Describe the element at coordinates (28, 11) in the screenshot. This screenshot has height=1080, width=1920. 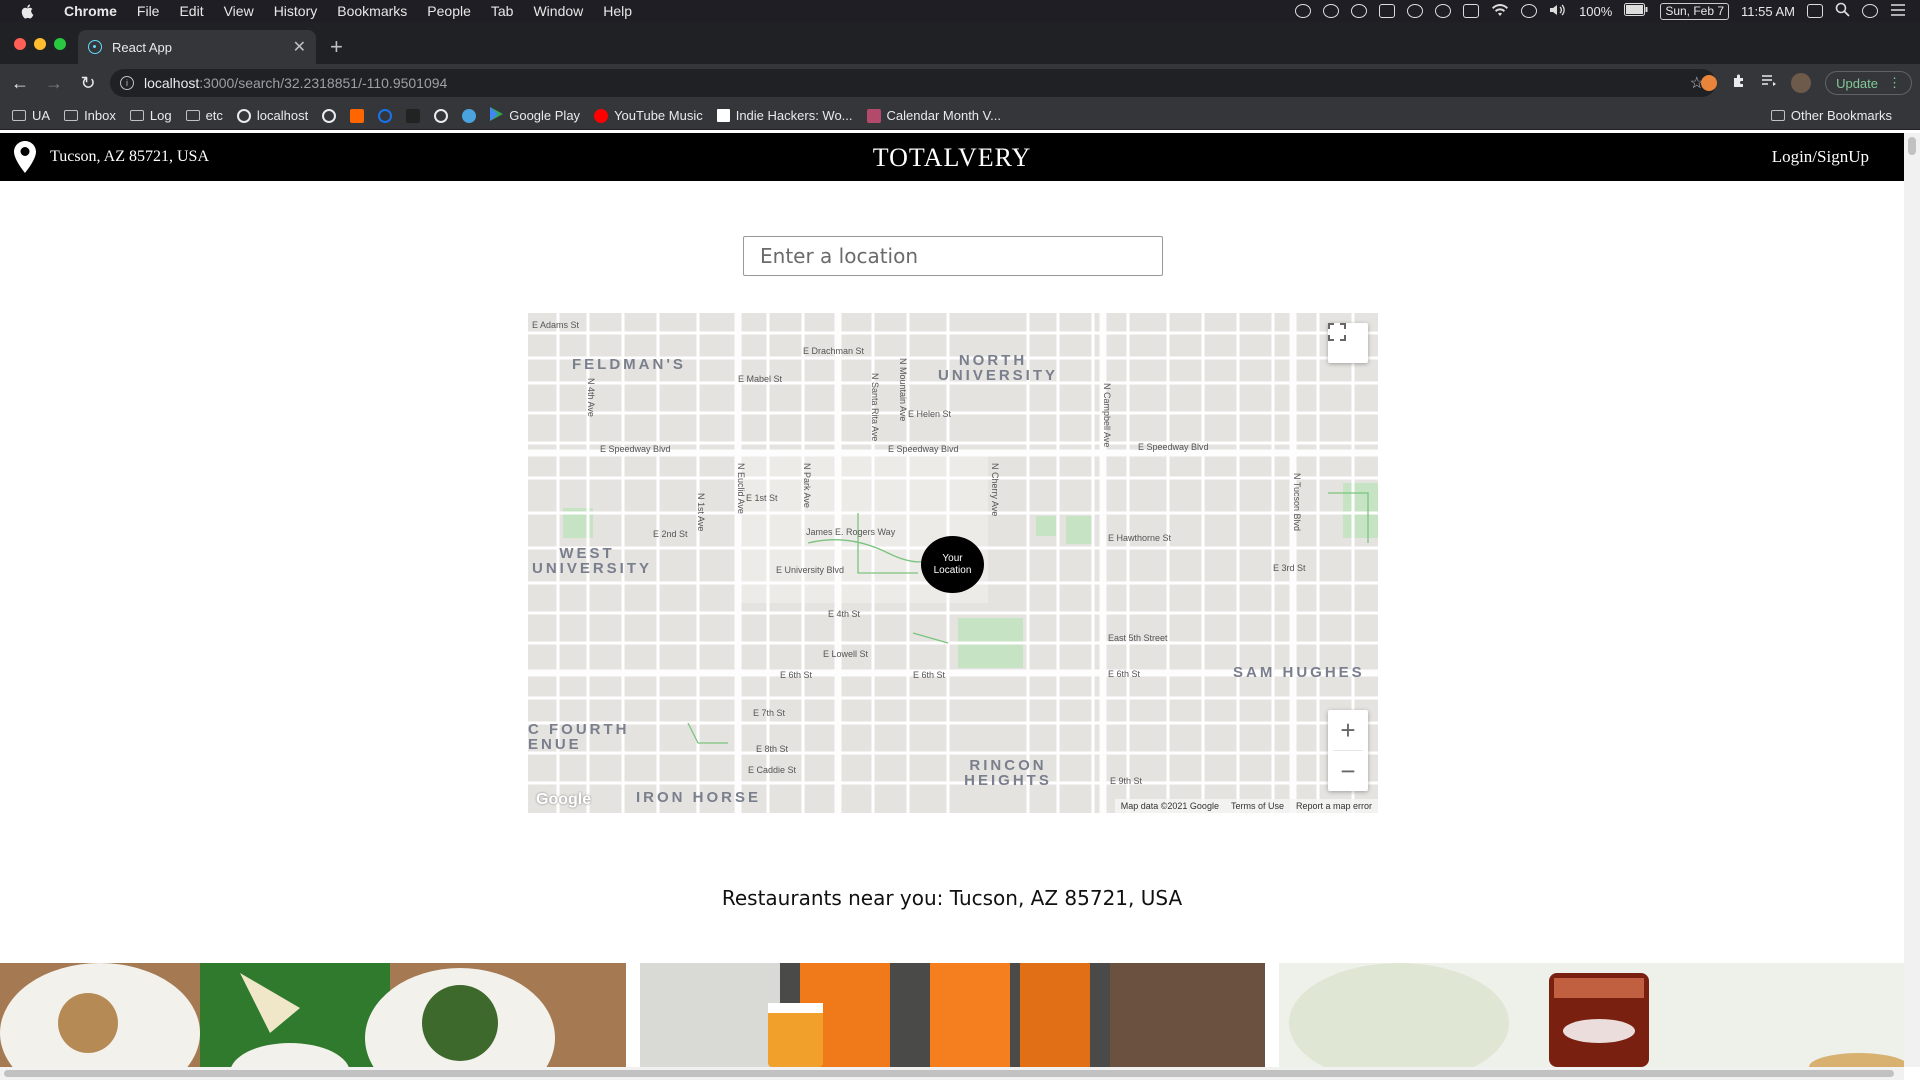
I see `apple-icon` at that location.